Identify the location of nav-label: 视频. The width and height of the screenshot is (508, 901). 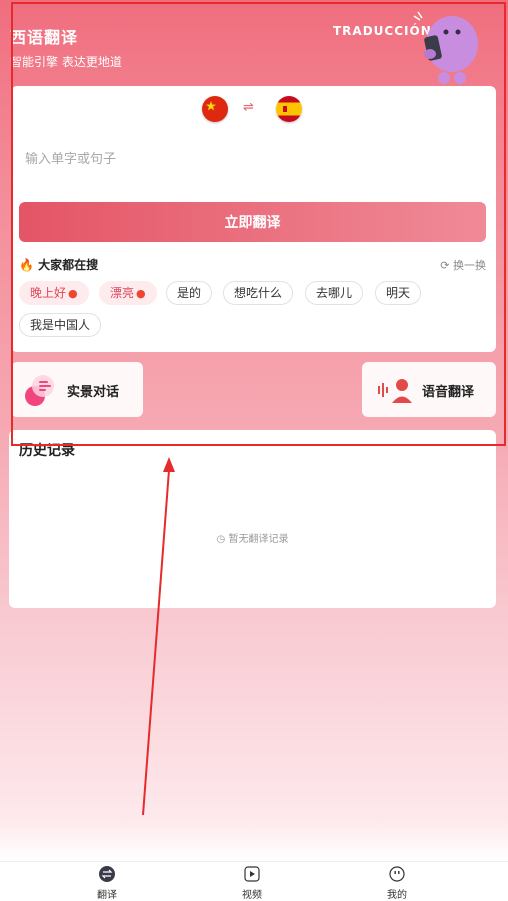
(252, 895).